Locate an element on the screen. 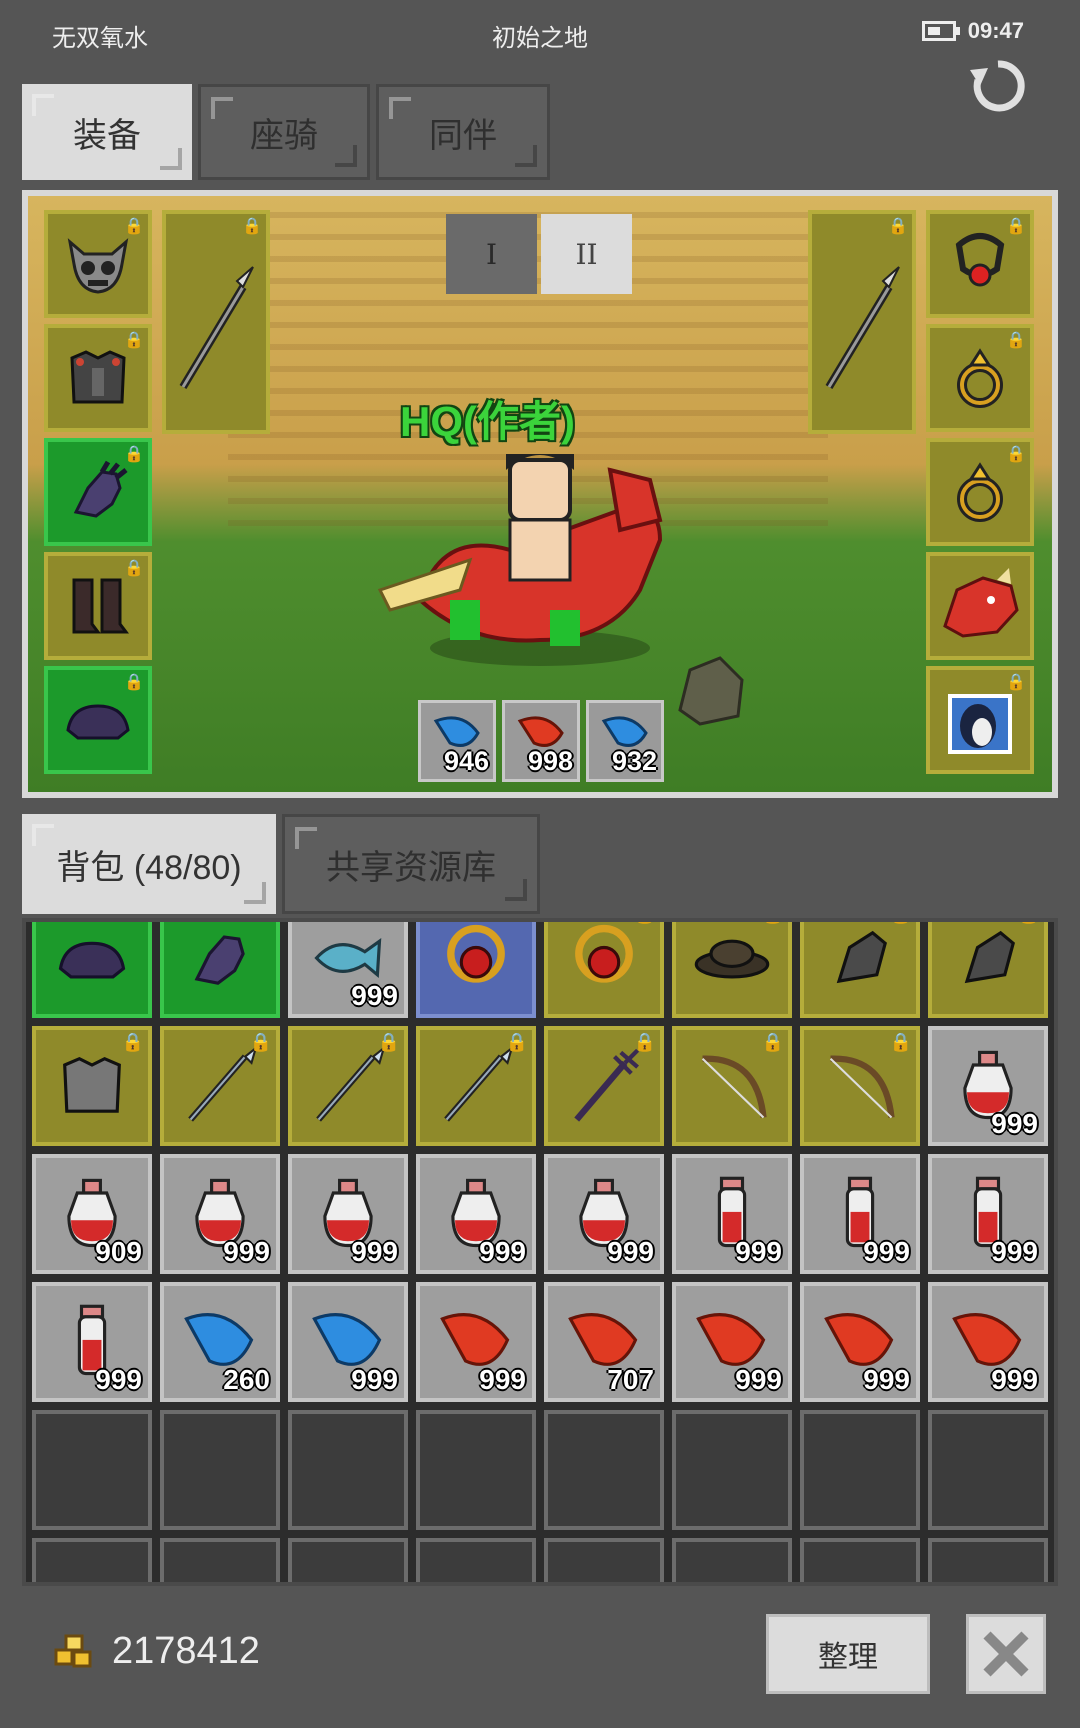  loadout-option-1: I is located at coordinates (491, 254).